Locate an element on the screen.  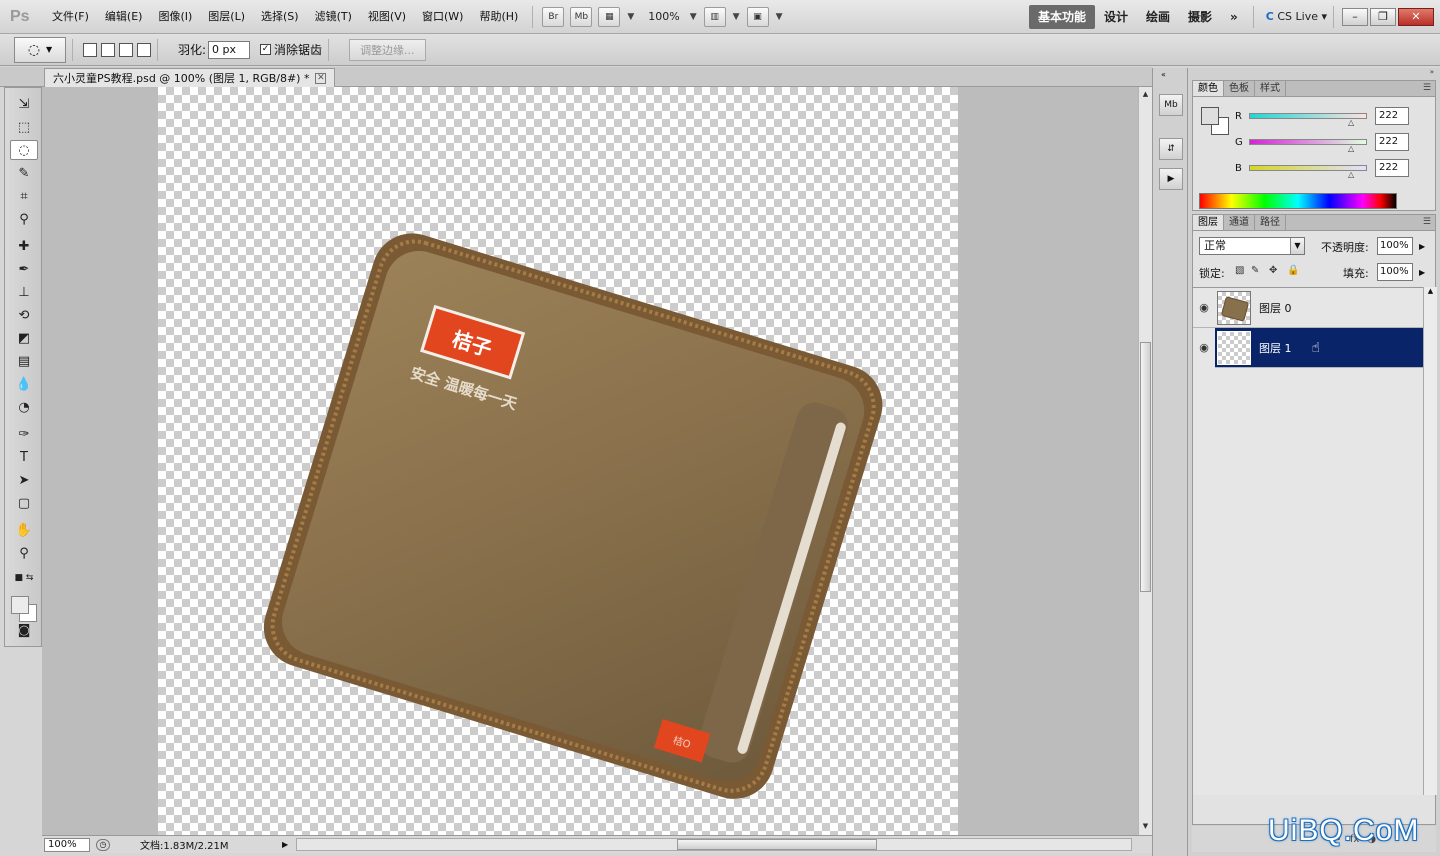
gradient-tool-icon: ▤ is located at coordinates (24, 361).